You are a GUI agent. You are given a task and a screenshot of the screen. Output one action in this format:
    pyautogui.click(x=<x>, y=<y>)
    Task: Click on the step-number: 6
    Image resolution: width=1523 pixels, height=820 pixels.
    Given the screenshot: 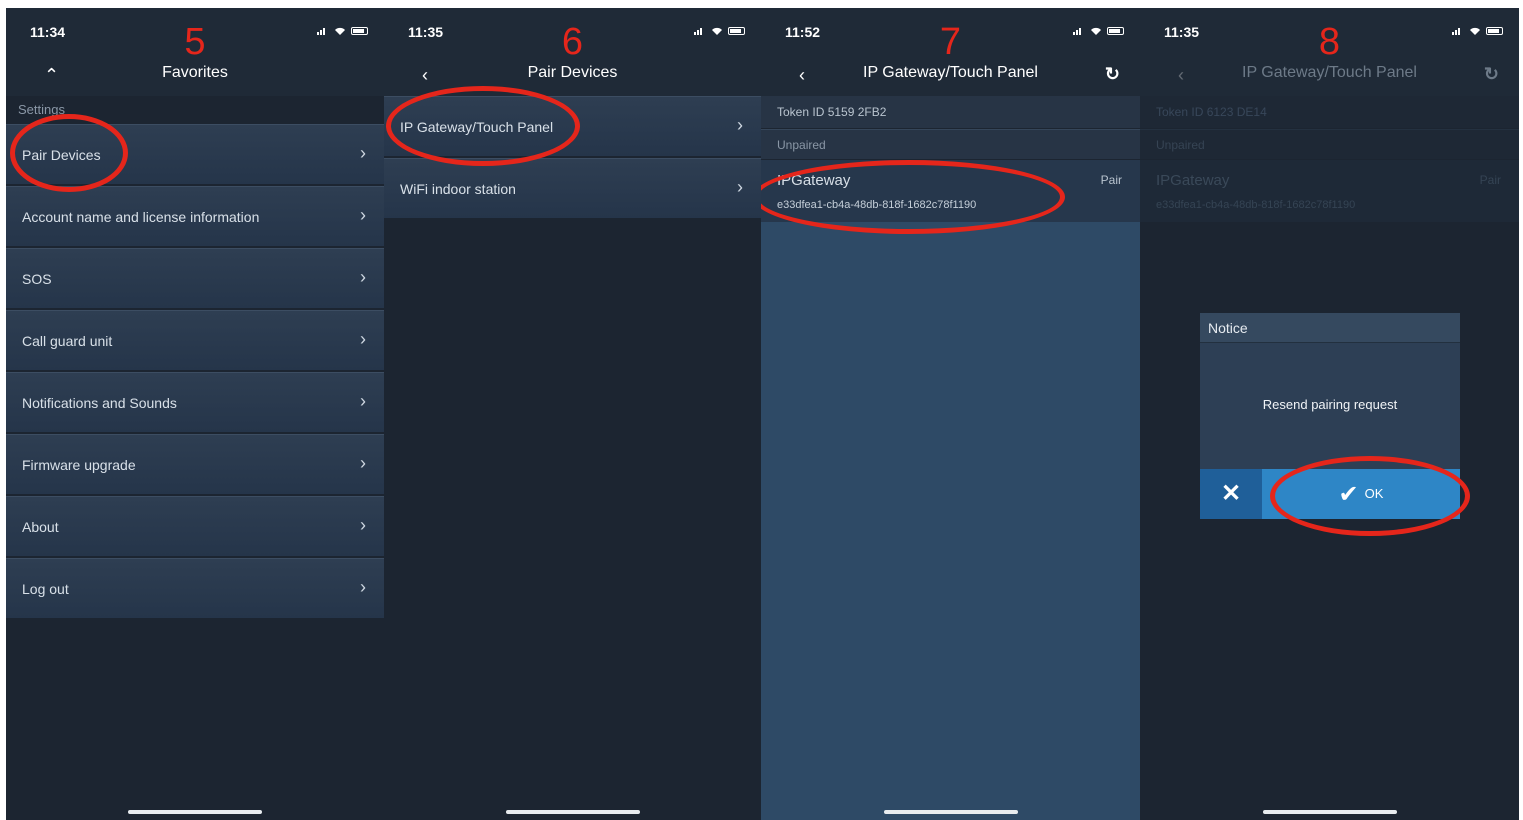 What is the action you would take?
    pyautogui.click(x=572, y=42)
    